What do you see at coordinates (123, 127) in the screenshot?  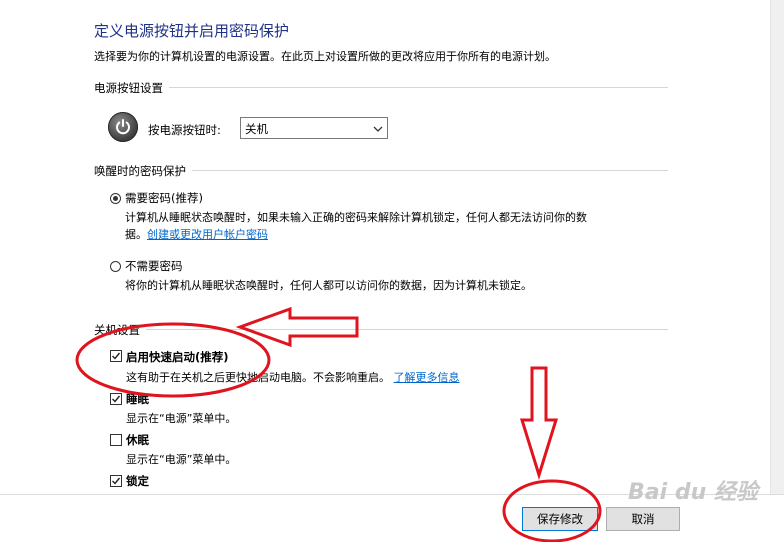 I see `power-button-icon` at bounding box center [123, 127].